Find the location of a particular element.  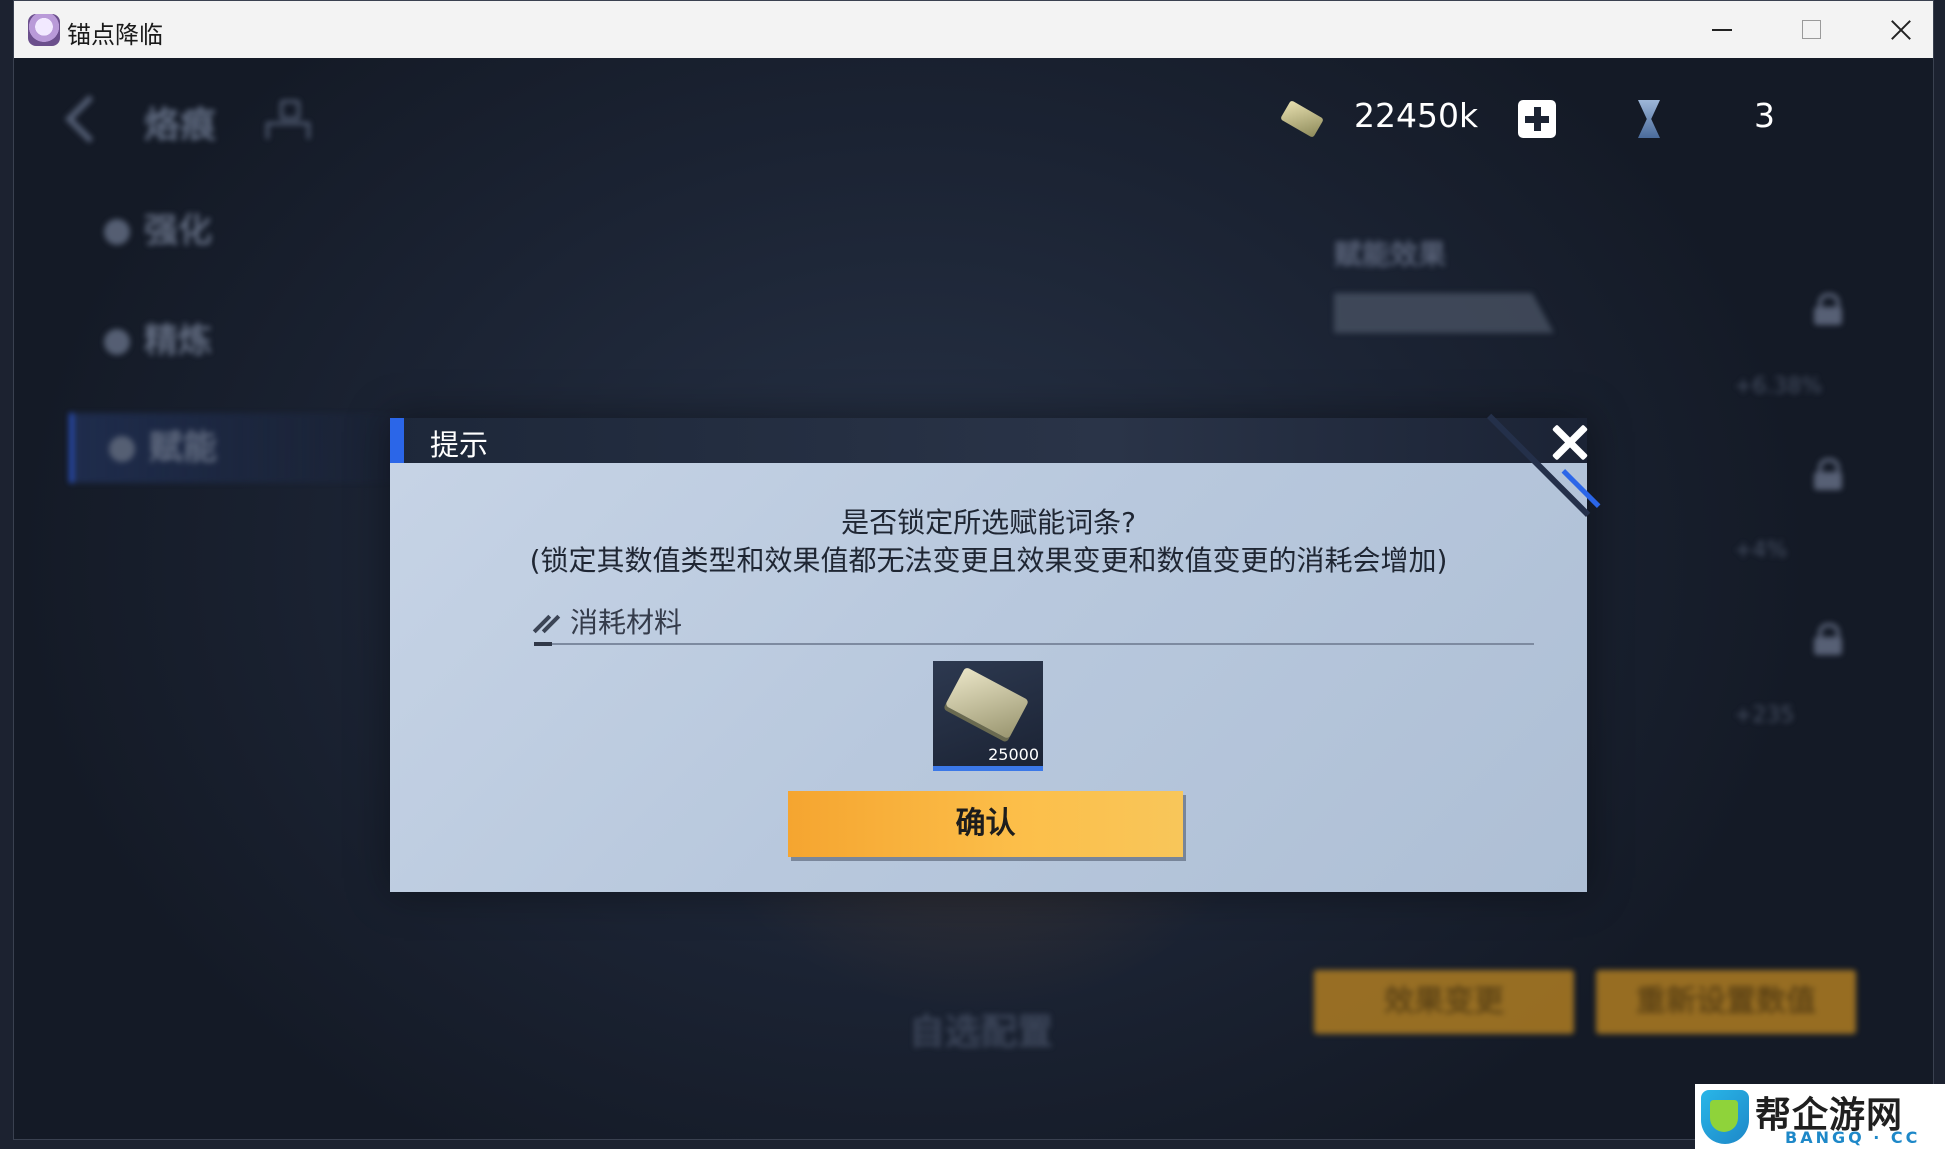

effect-value: +6.38% is located at coordinates (1778, 386).